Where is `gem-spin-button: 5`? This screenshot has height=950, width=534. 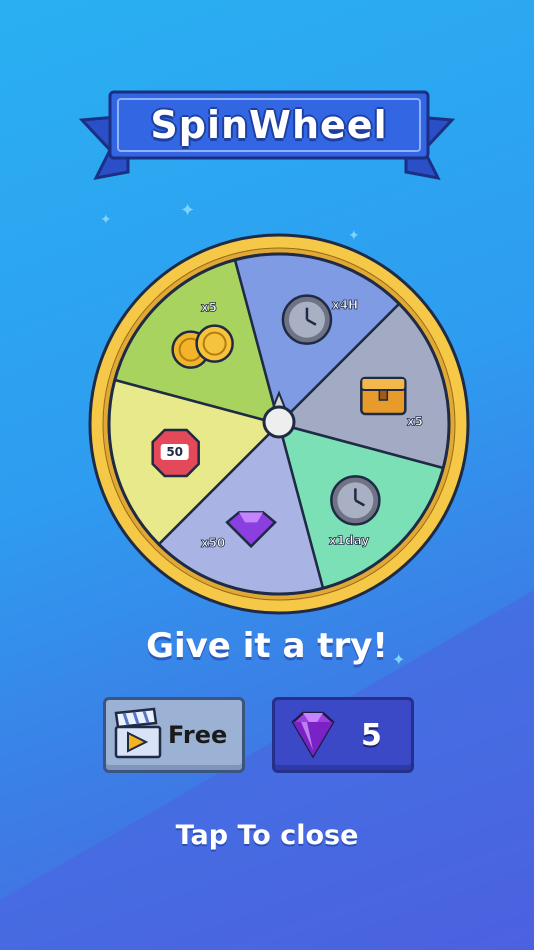
gem-spin-button: 5 is located at coordinates (343, 735).